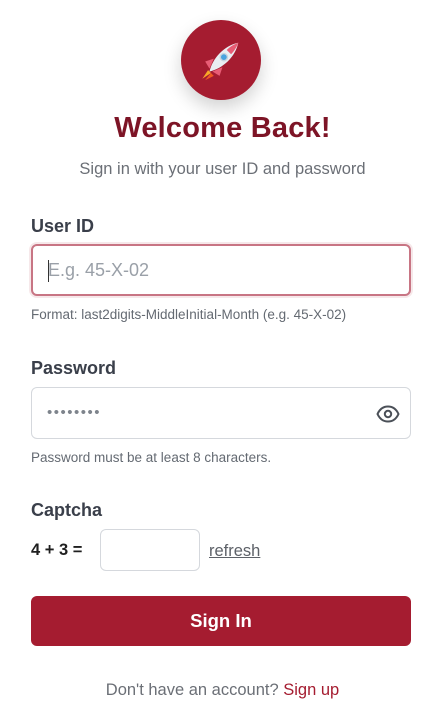  What do you see at coordinates (311, 690) in the screenshot?
I see `sign-up-link: Sign up` at bounding box center [311, 690].